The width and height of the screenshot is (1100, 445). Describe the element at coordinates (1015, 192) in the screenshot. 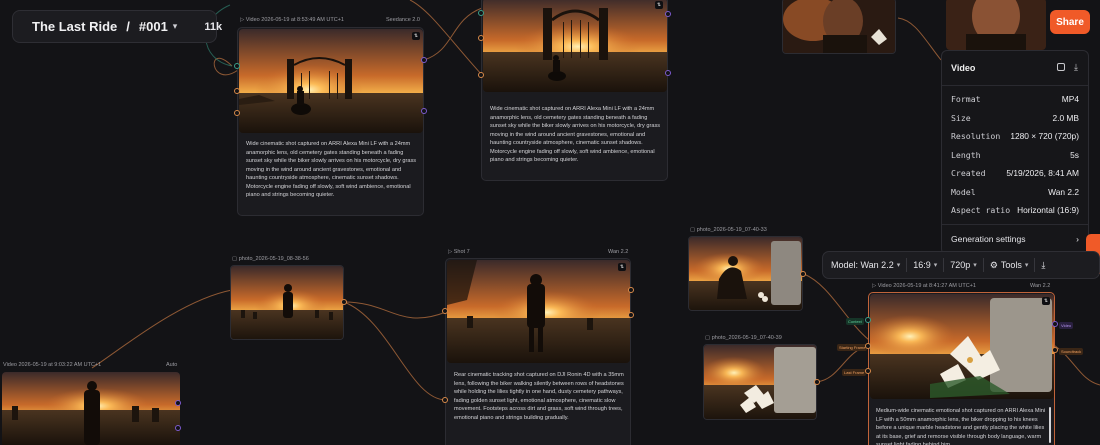

I see `detail-row: Model Wan 2.2` at that location.